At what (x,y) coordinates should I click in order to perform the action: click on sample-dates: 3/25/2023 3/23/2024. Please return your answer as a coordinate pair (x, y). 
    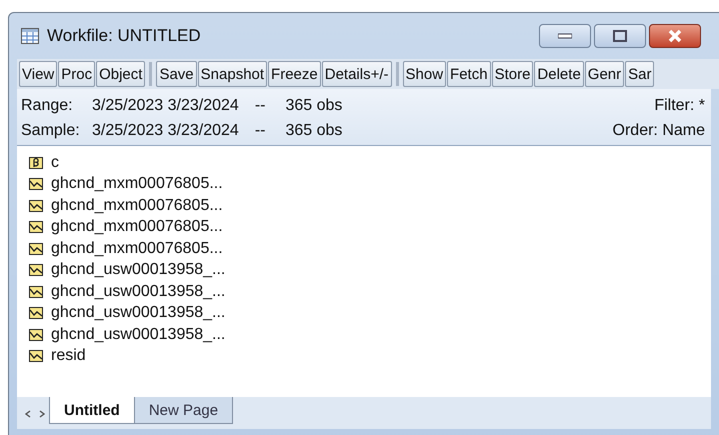
    Looking at the image, I should click on (165, 131).